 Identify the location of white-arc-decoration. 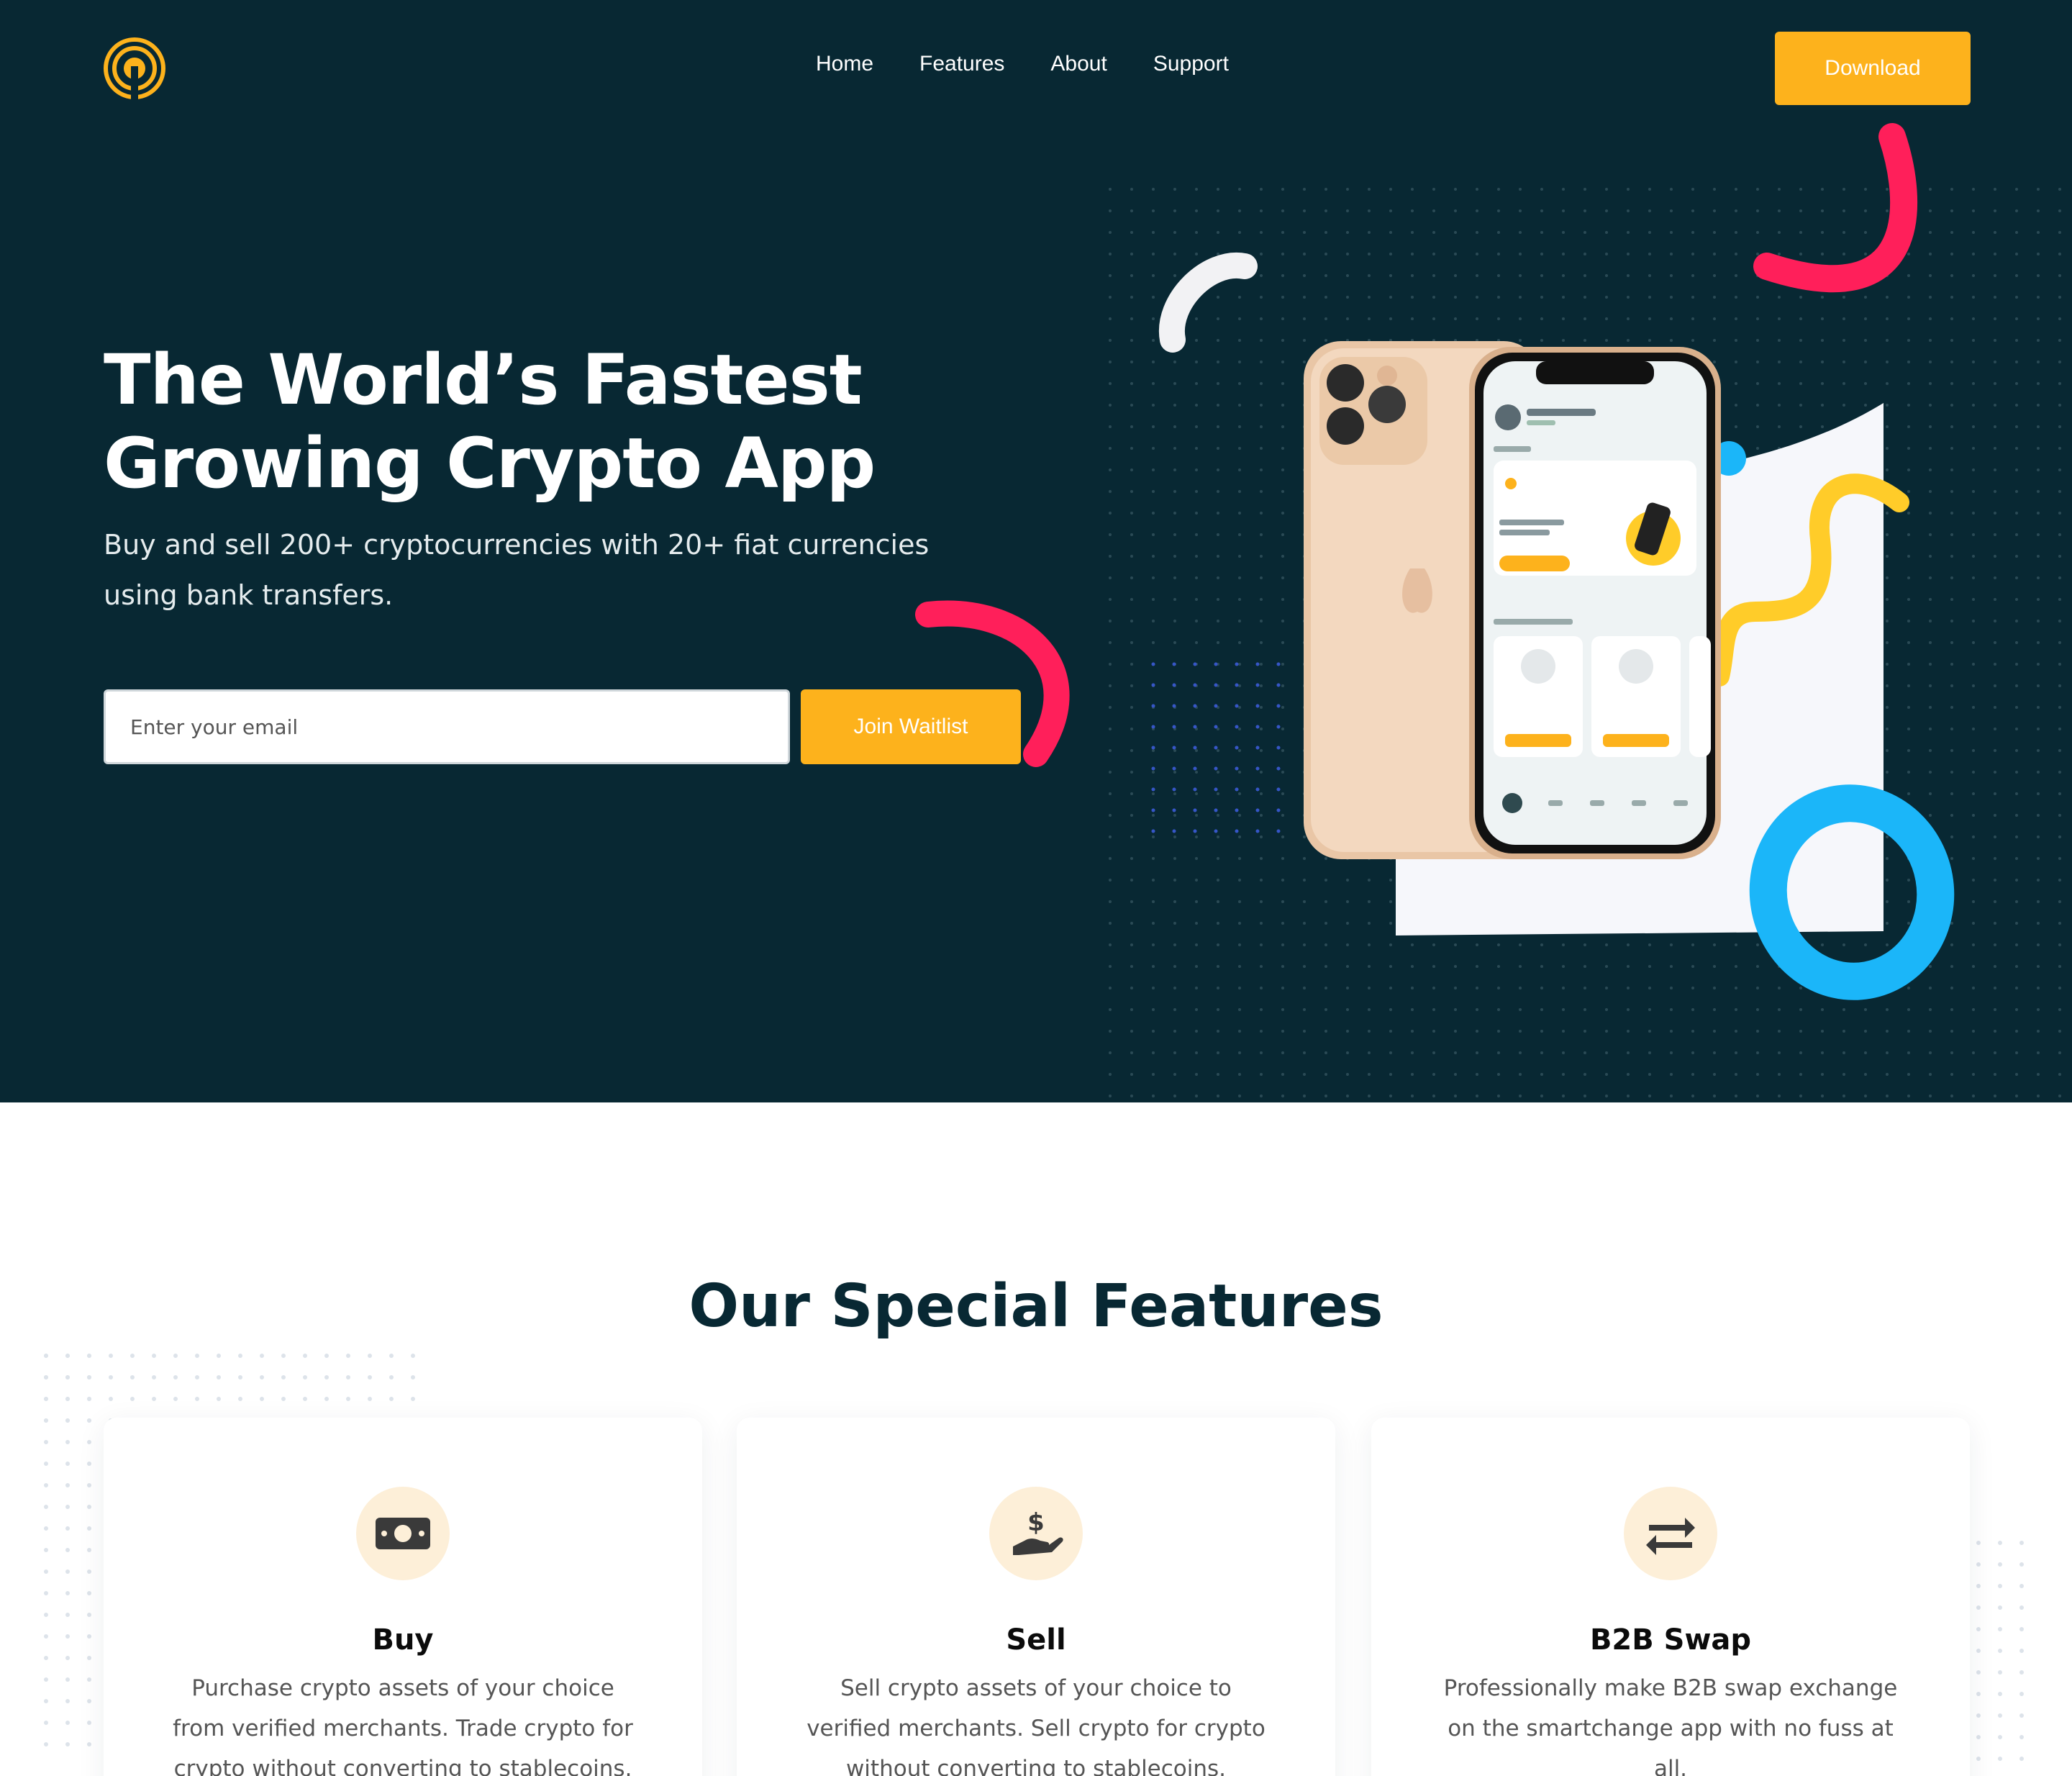
(1208, 302).